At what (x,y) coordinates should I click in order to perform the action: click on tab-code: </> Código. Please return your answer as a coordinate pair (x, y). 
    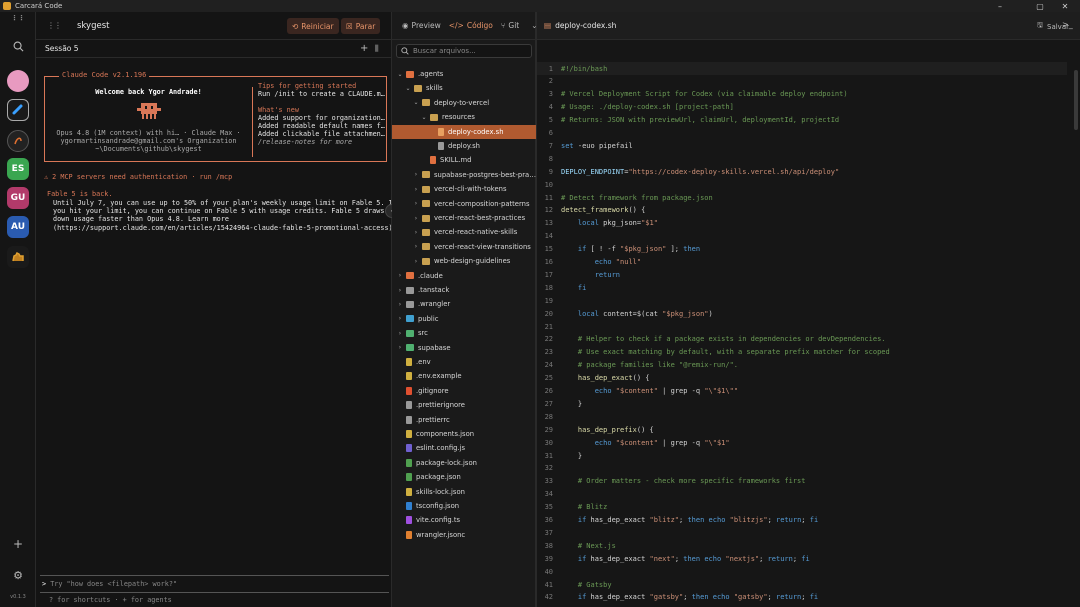
    Looking at the image, I should click on (471, 25).